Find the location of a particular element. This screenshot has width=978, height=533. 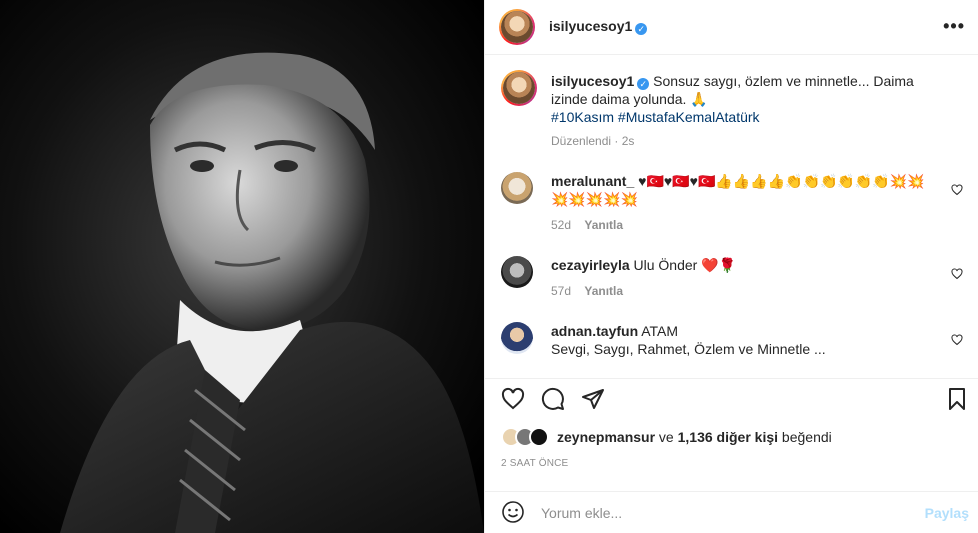

comment-icon is located at coordinates (553, 399).